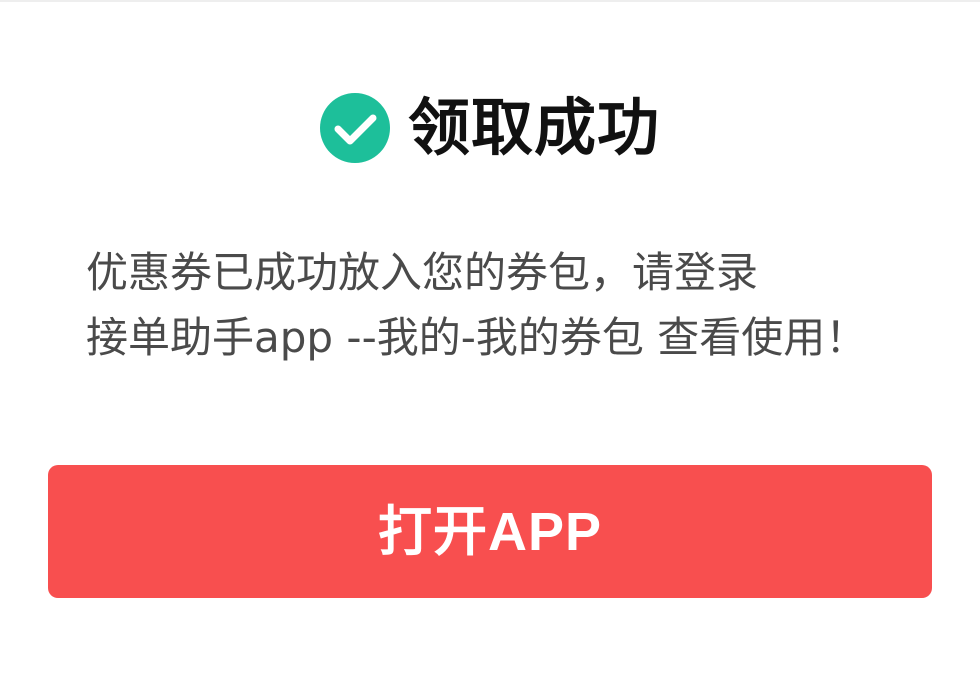 The height and width of the screenshot is (679, 980). Describe the element at coordinates (477, 337) in the screenshot. I see `message-line-2: 接单助手app --我的-我的券包 查看使用！` at that location.